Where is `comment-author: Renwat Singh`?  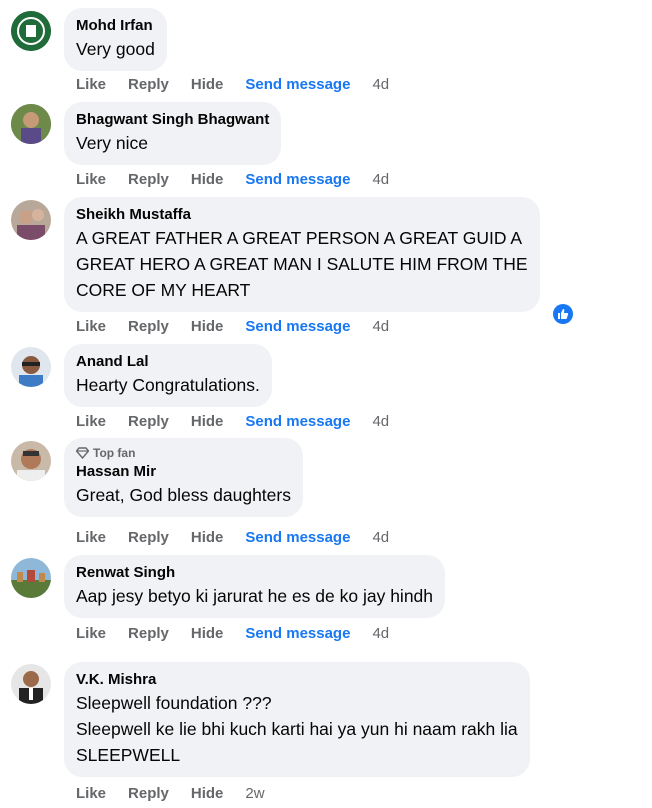 comment-author: Renwat Singh is located at coordinates (254, 573).